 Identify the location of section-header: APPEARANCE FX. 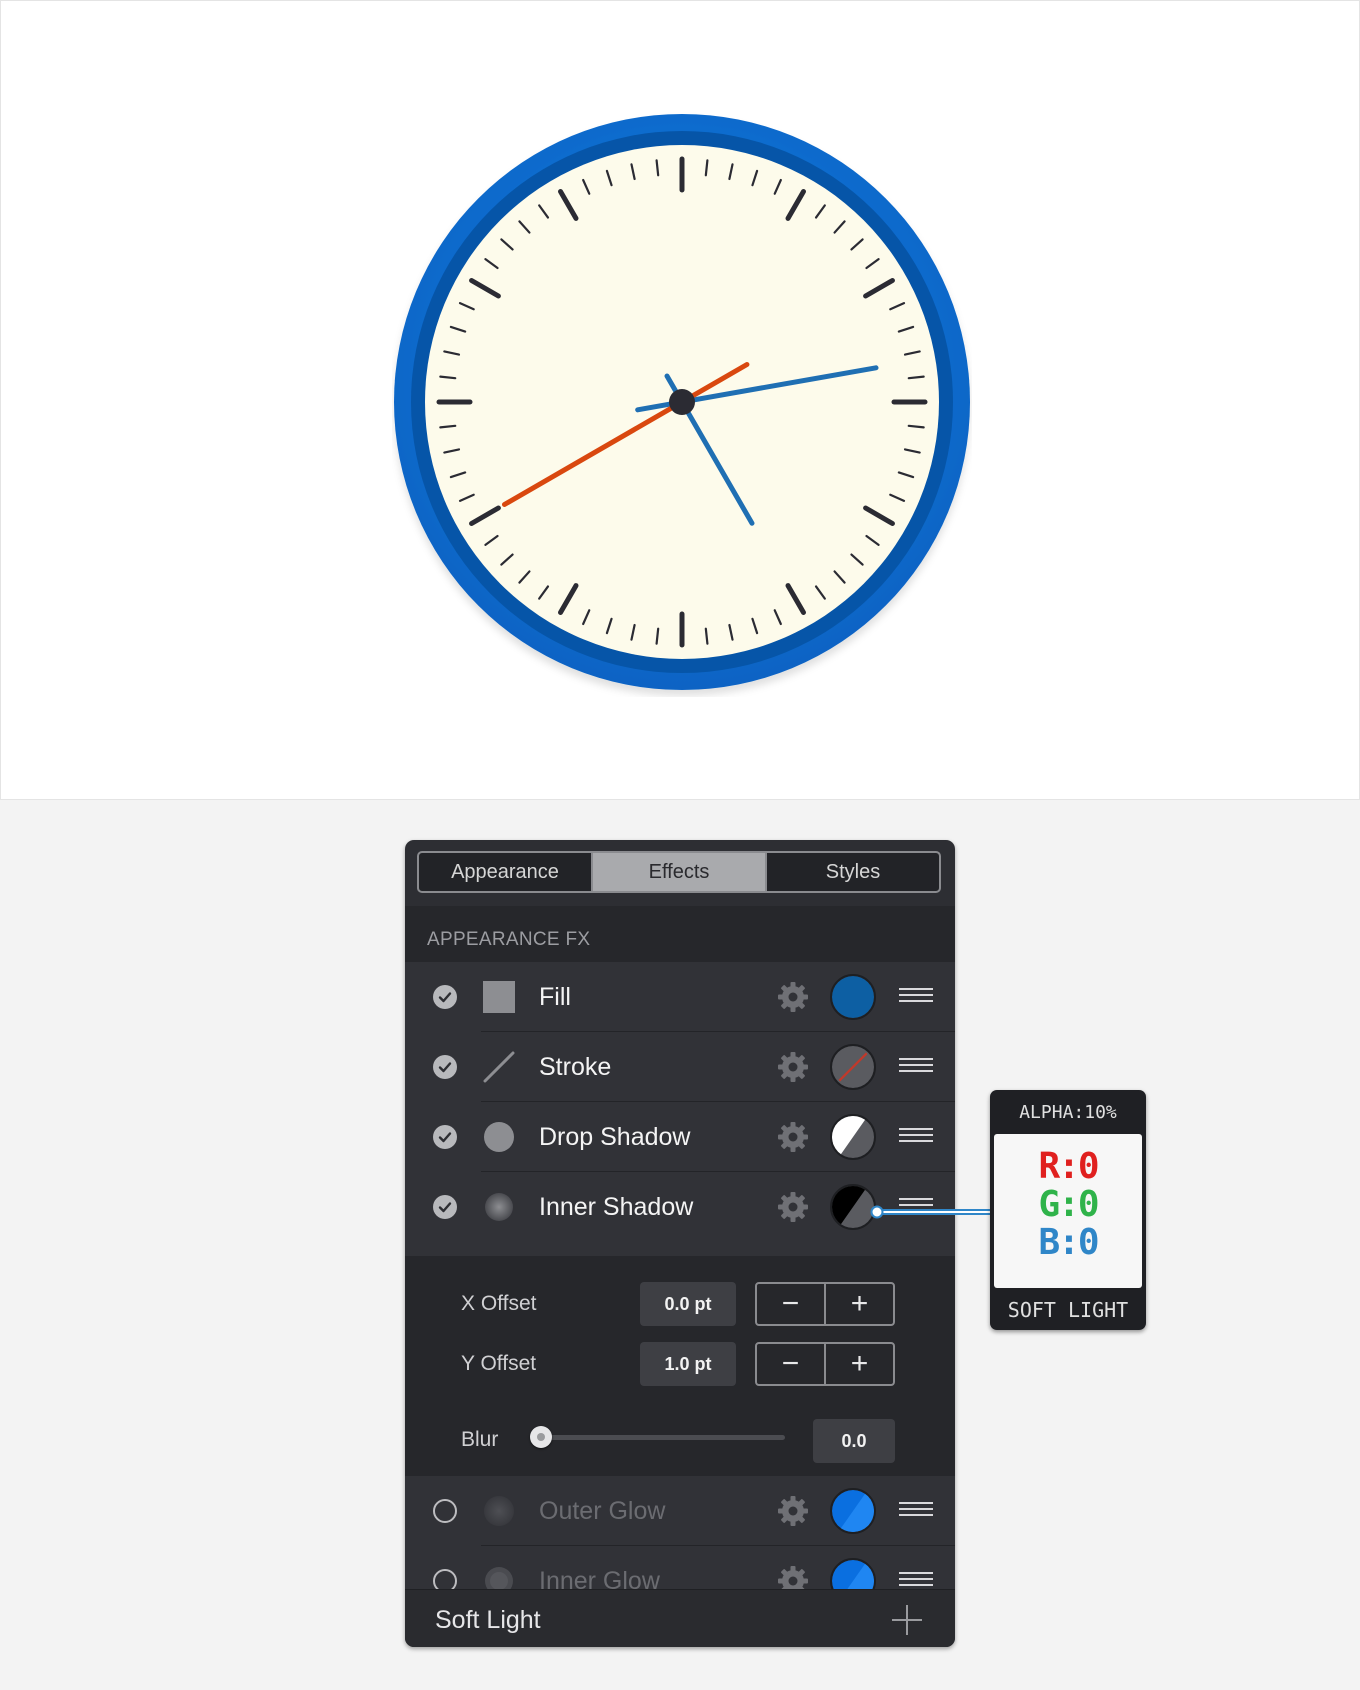
(680, 934).